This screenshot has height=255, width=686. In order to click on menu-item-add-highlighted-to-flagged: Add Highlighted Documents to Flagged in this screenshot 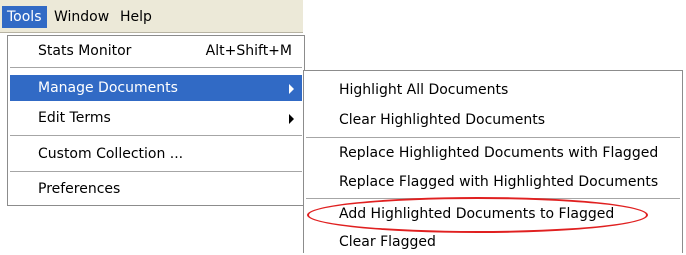, I will do `click(493, 214)`.